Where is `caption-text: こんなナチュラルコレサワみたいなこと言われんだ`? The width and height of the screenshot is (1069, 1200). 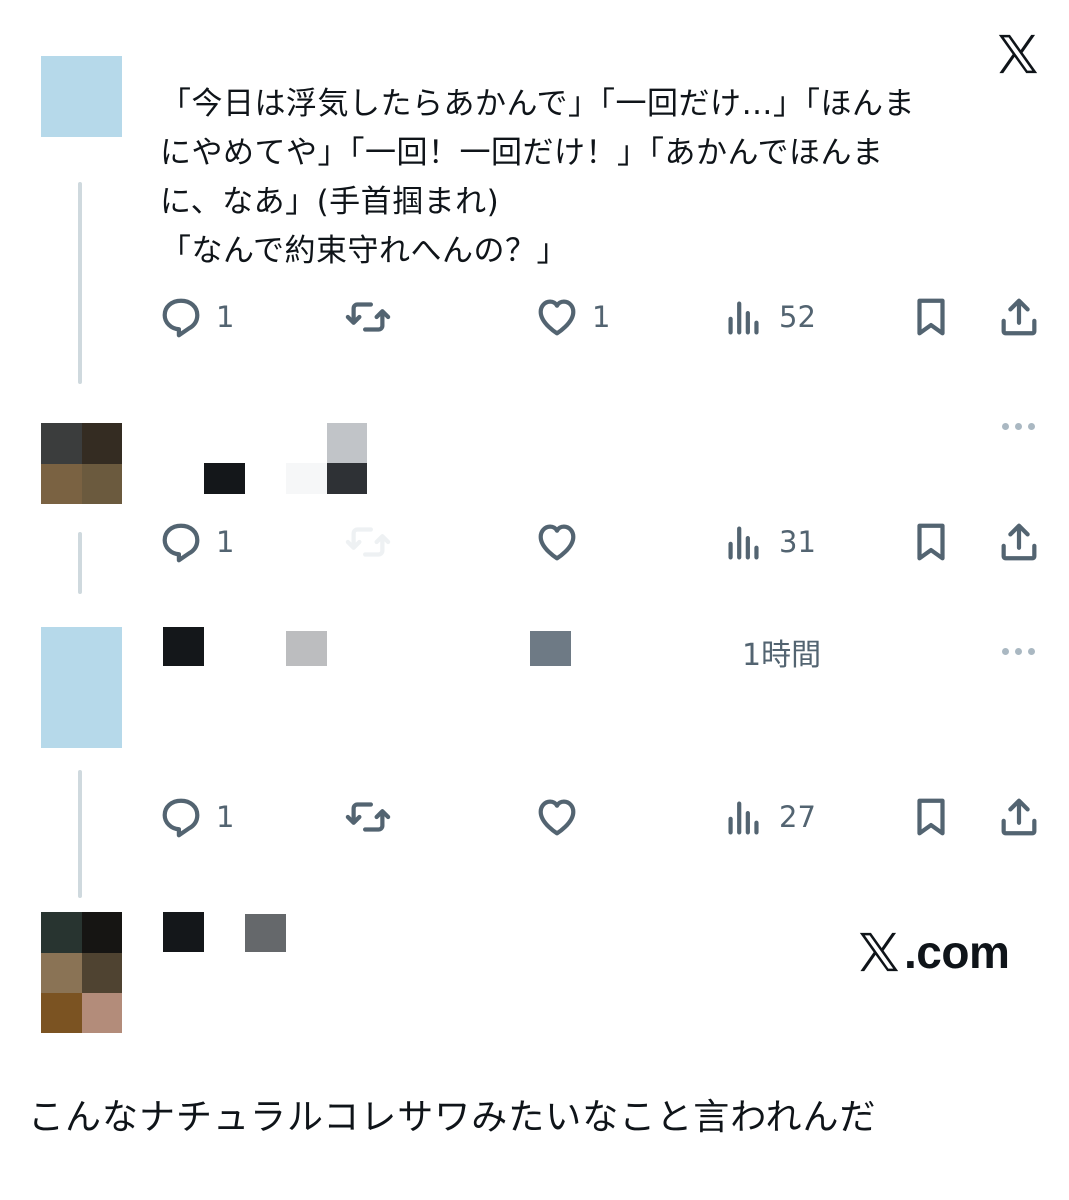 caption-text: こんなナチュラルコレサワみたいなこと言われんだ is located at coordinates (452, 1117).